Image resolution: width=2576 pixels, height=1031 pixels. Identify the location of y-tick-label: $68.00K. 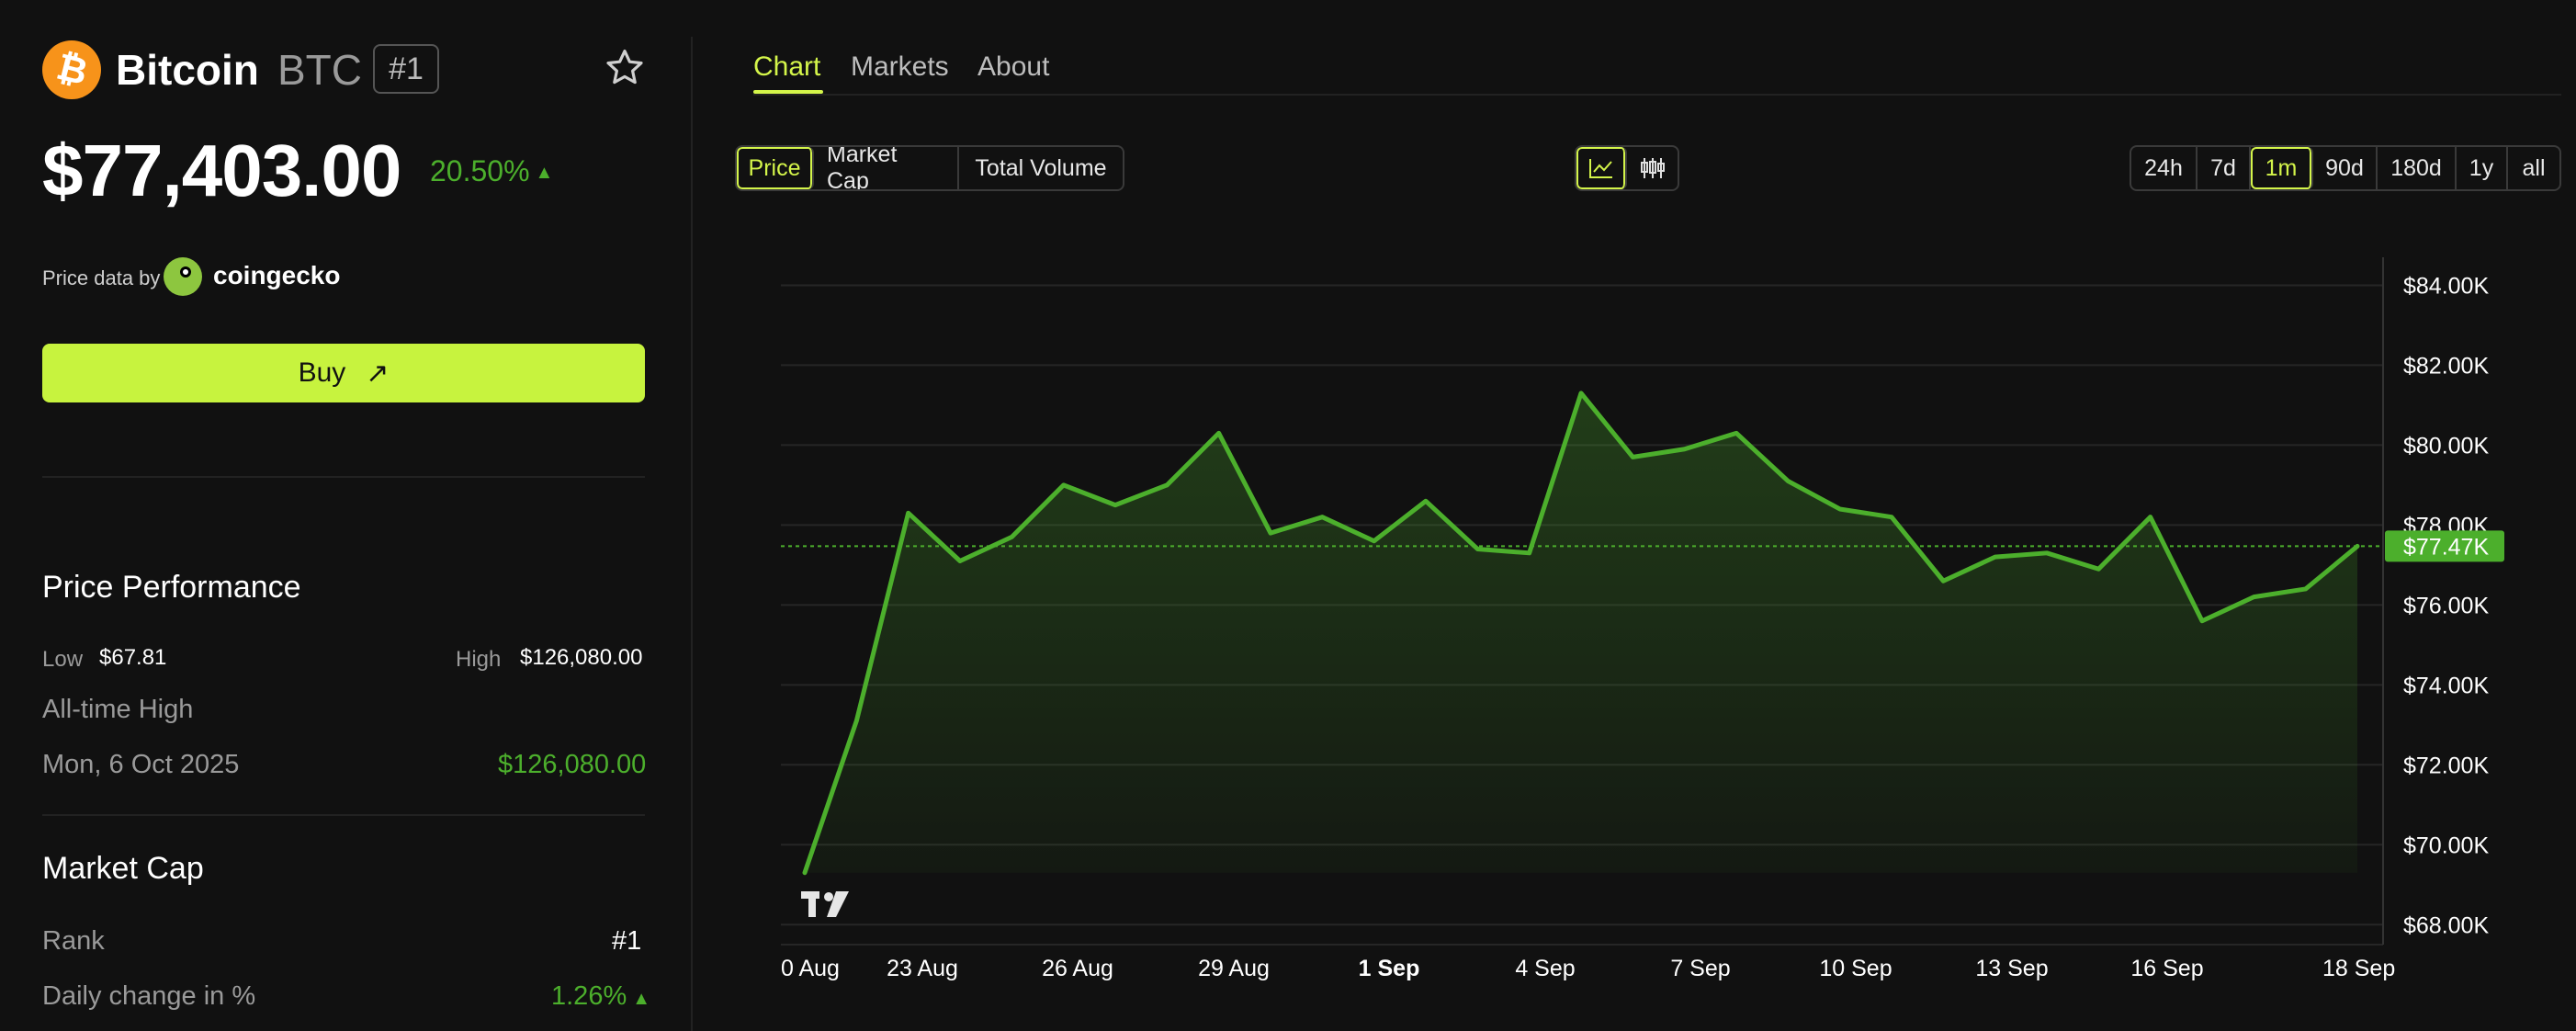
(2446, 925).